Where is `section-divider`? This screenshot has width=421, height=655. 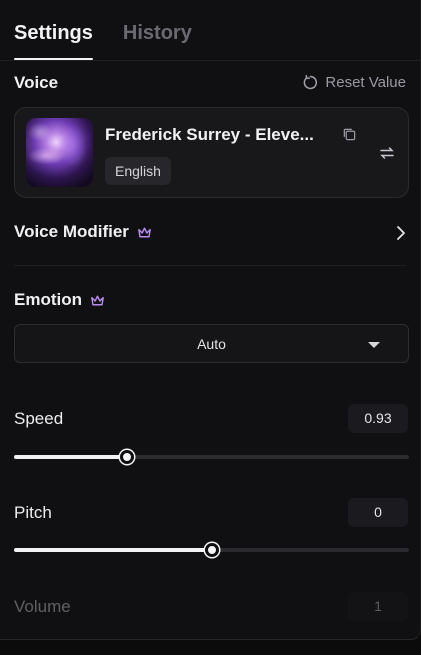 section-divider is located at coordinates (210, 265).